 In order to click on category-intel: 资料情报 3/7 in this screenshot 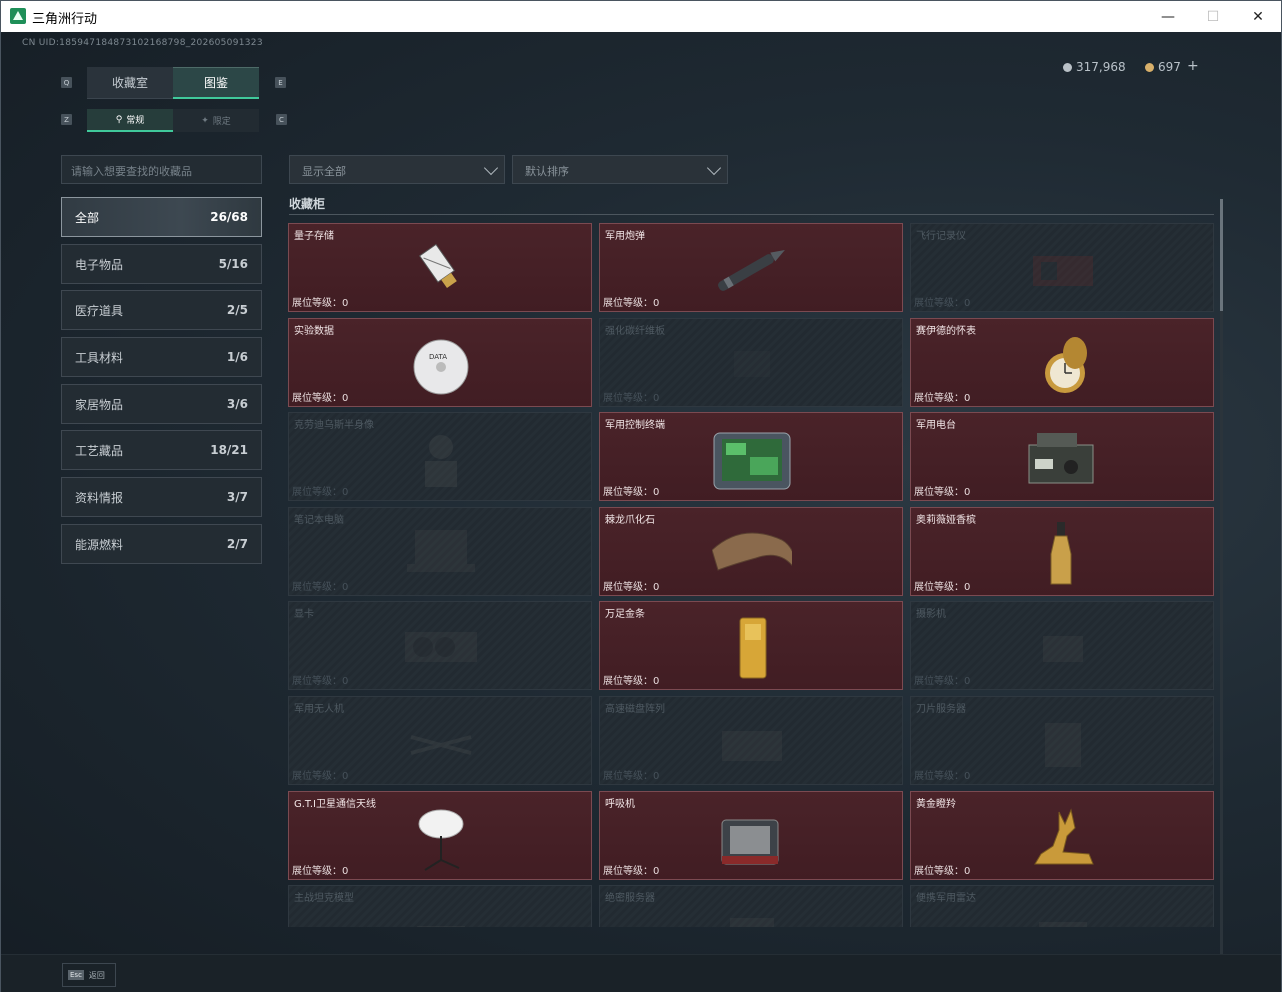, I will do `click(161, 497)`.